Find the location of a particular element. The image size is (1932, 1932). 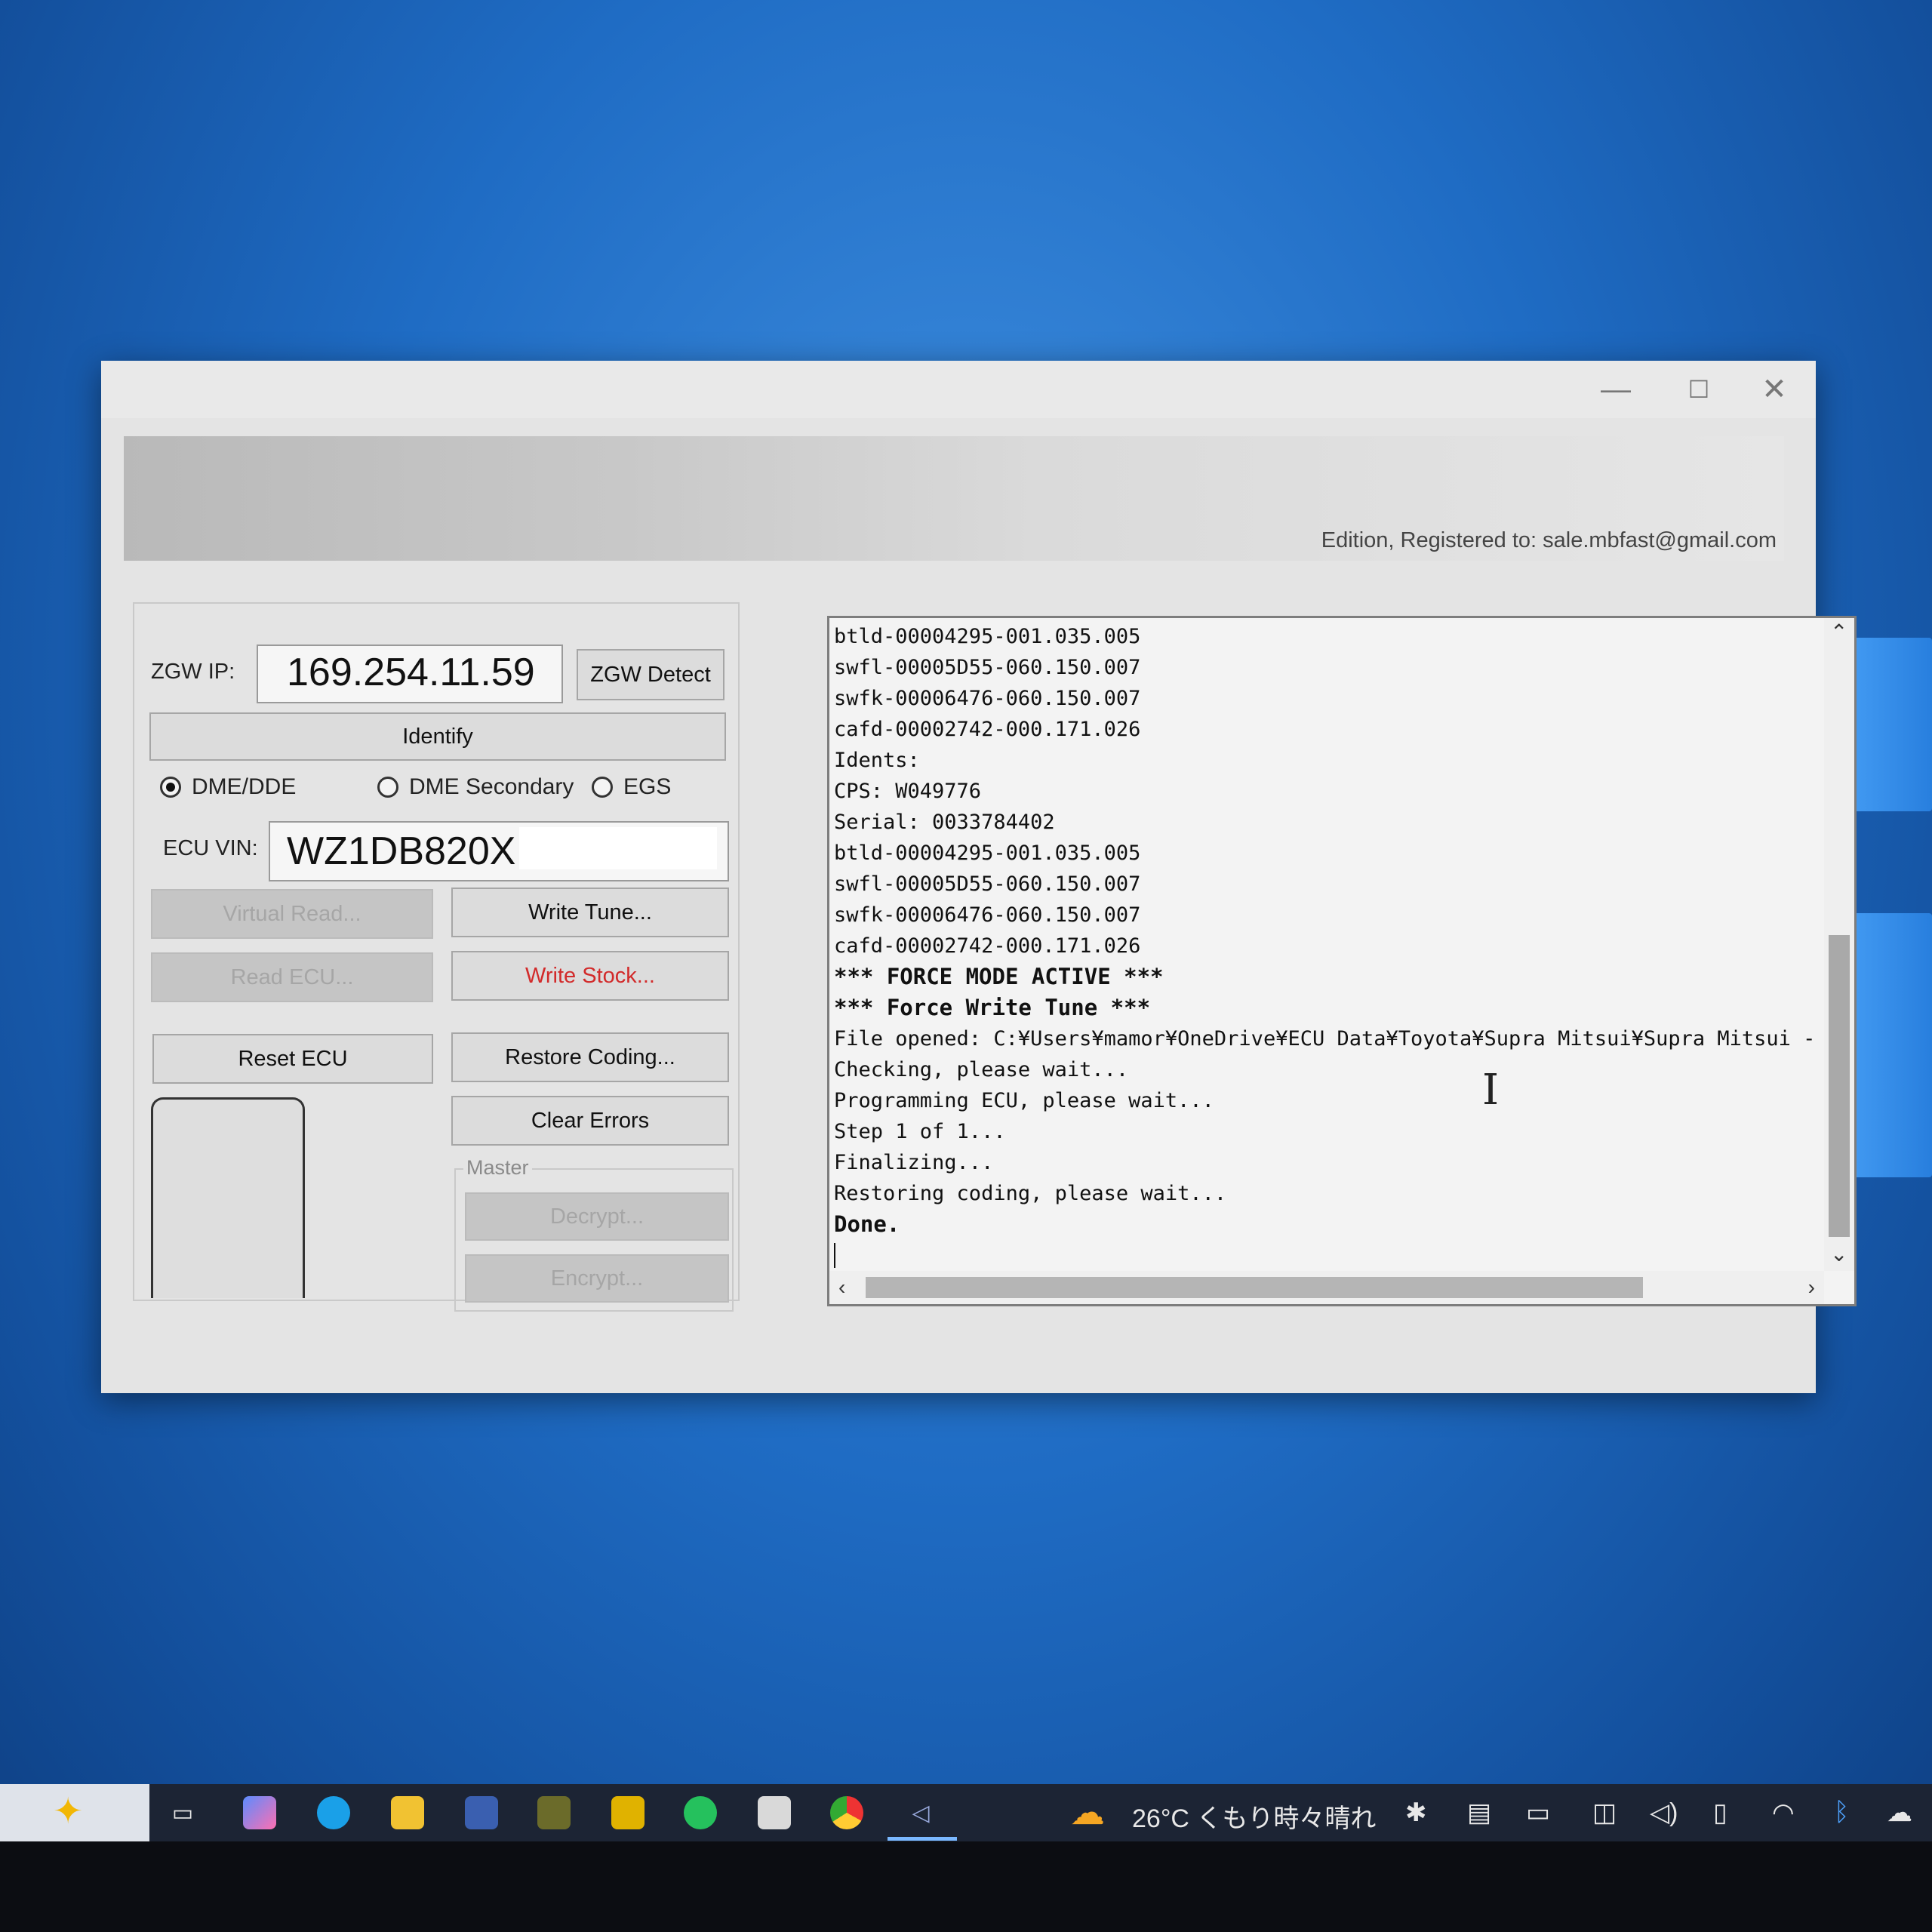

radio-dme-secondary: DME Secondary is located at coordinates (475, 787).